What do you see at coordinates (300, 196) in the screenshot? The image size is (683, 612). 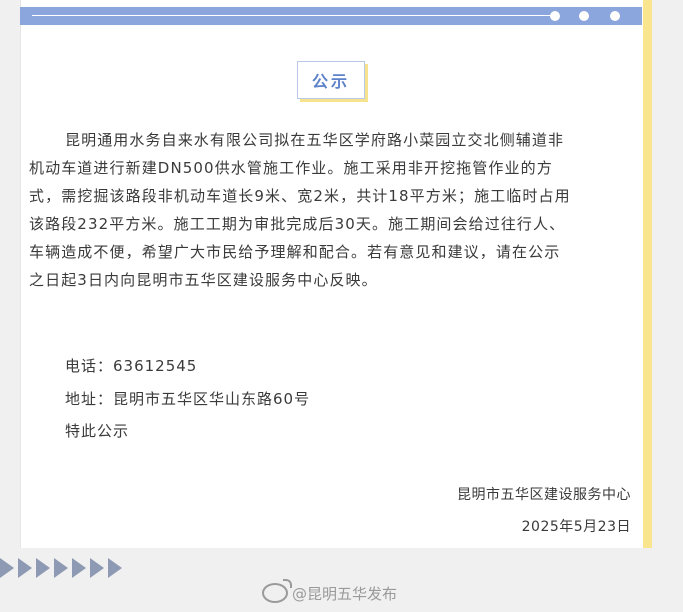 I see `body-line: 式，需挖掘该路段非机动车道长9米、宽2米，共计18平方米；施工临时占用` at bounding box center [300, 196].